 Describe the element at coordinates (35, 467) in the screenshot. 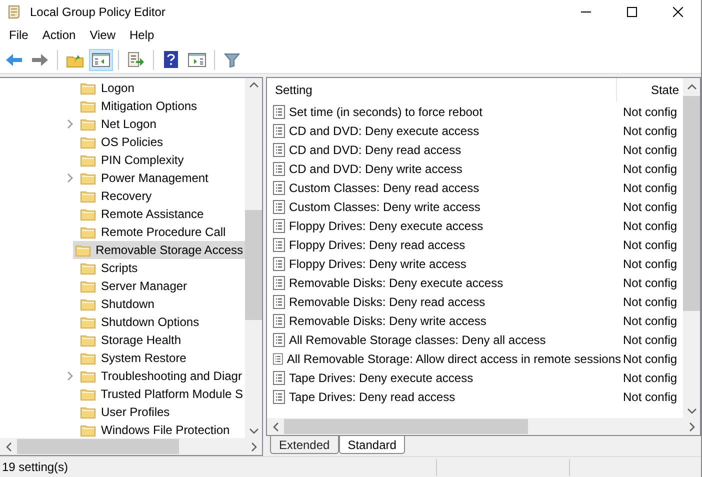

I see `status-text: 19 setting(s)` at that location.